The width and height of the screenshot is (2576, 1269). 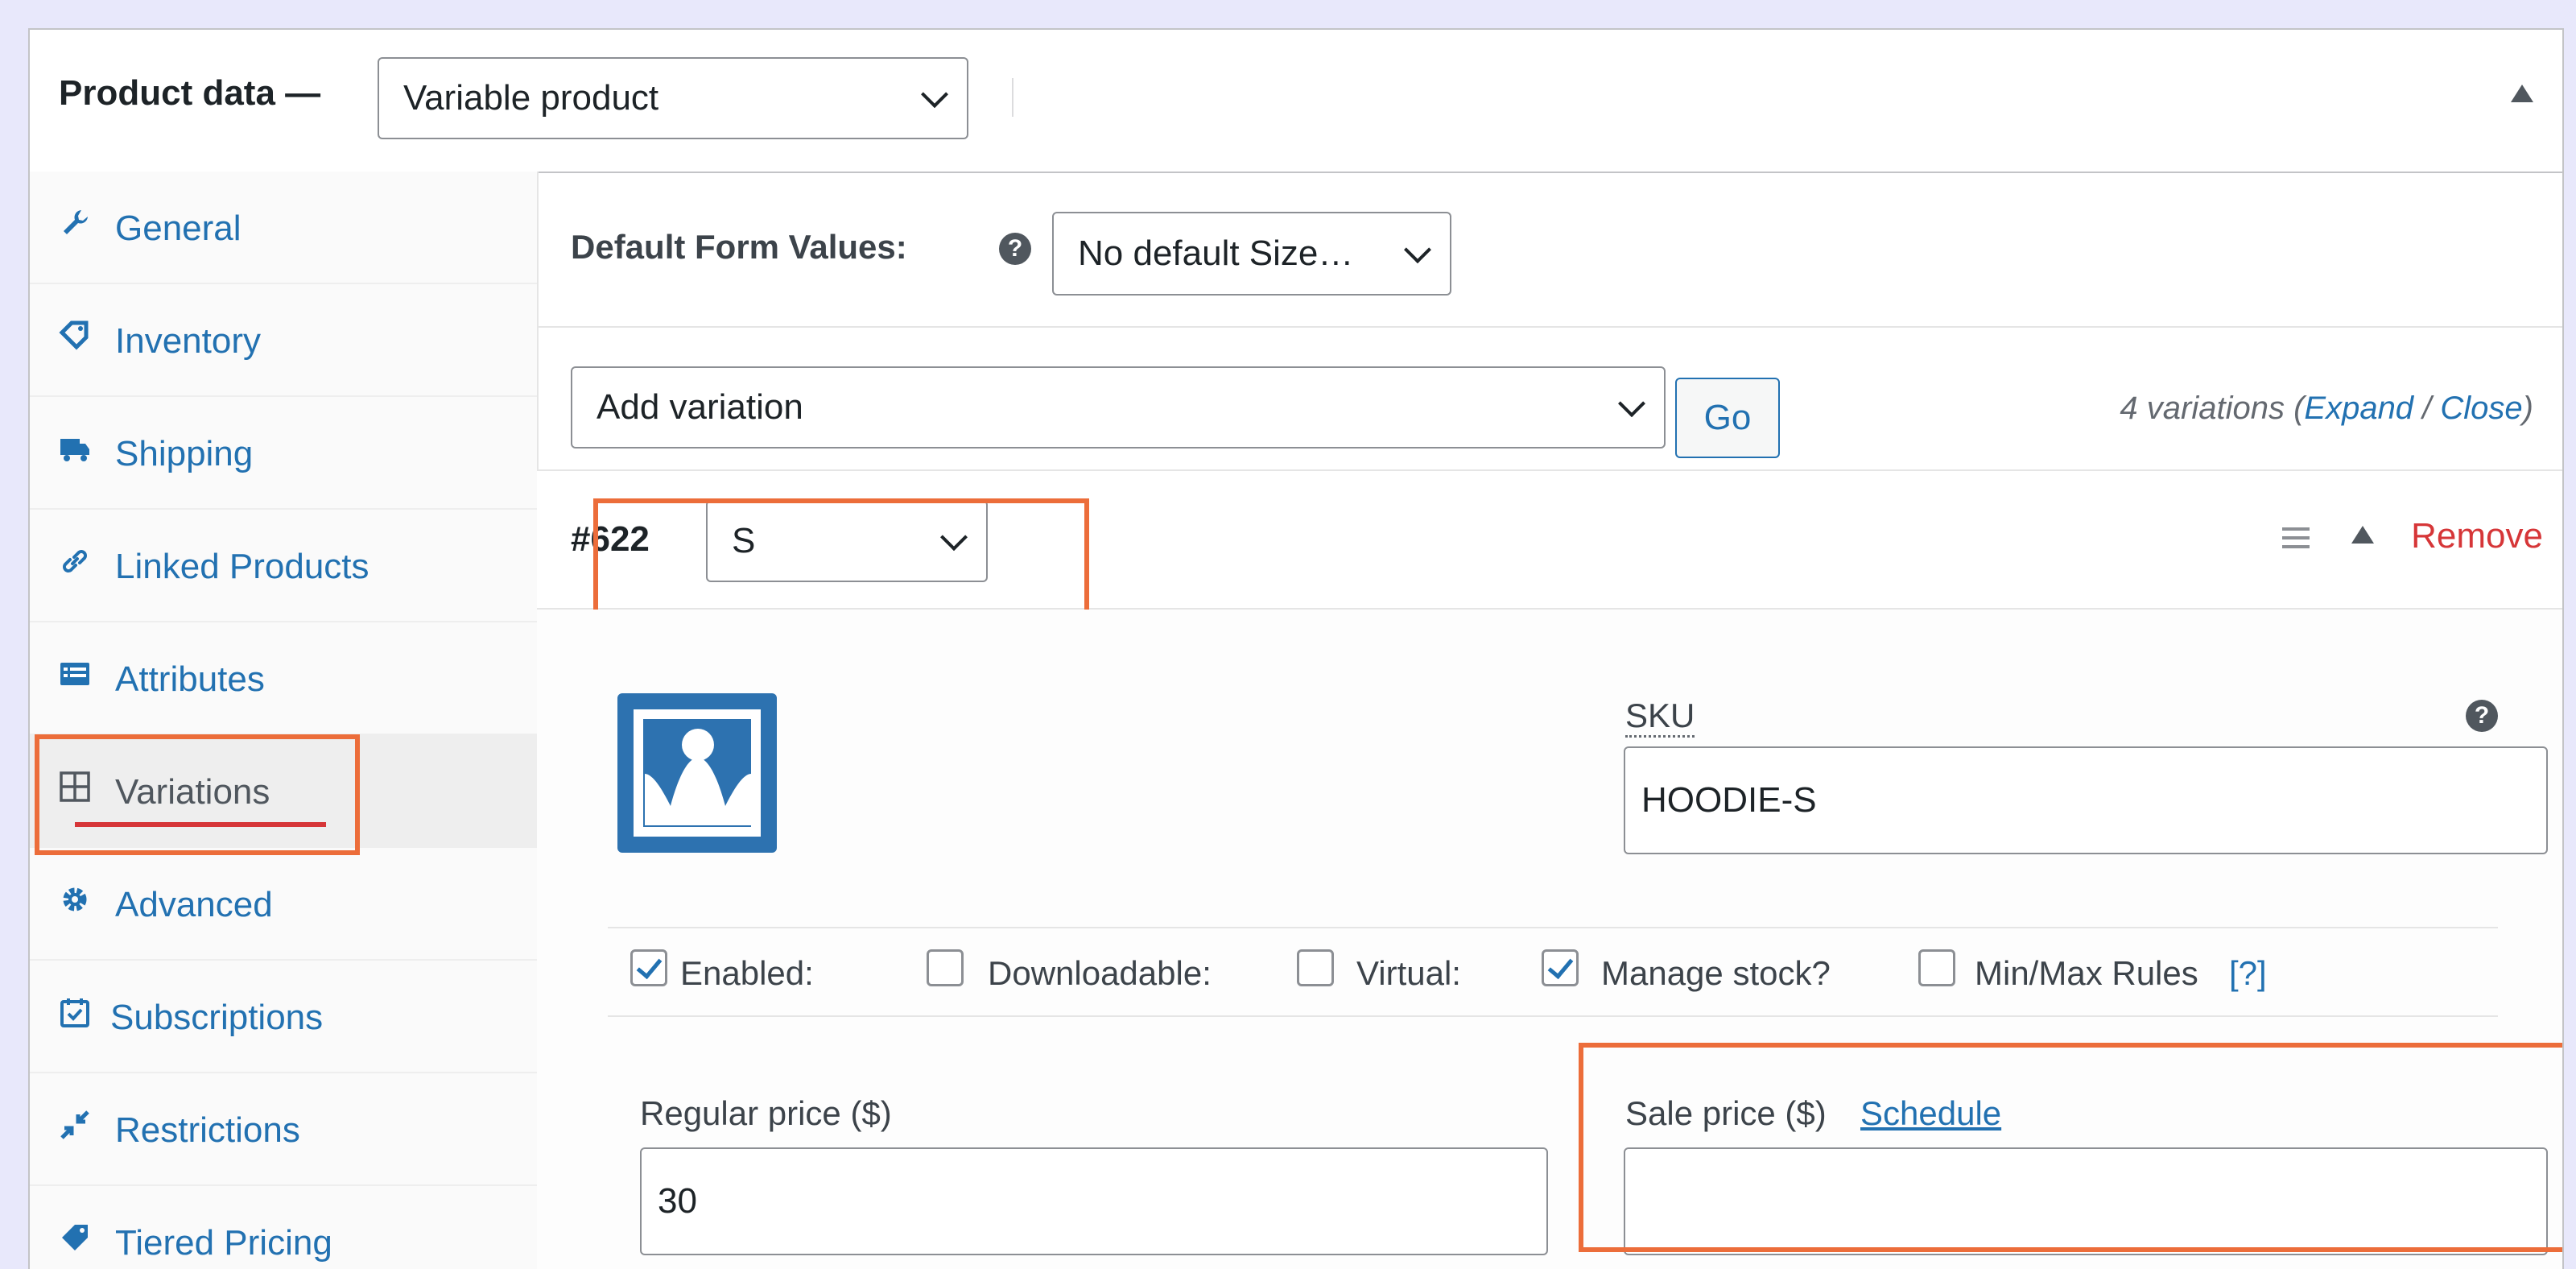 I want to click on go-button: Go, so click(x=1727, y=418).